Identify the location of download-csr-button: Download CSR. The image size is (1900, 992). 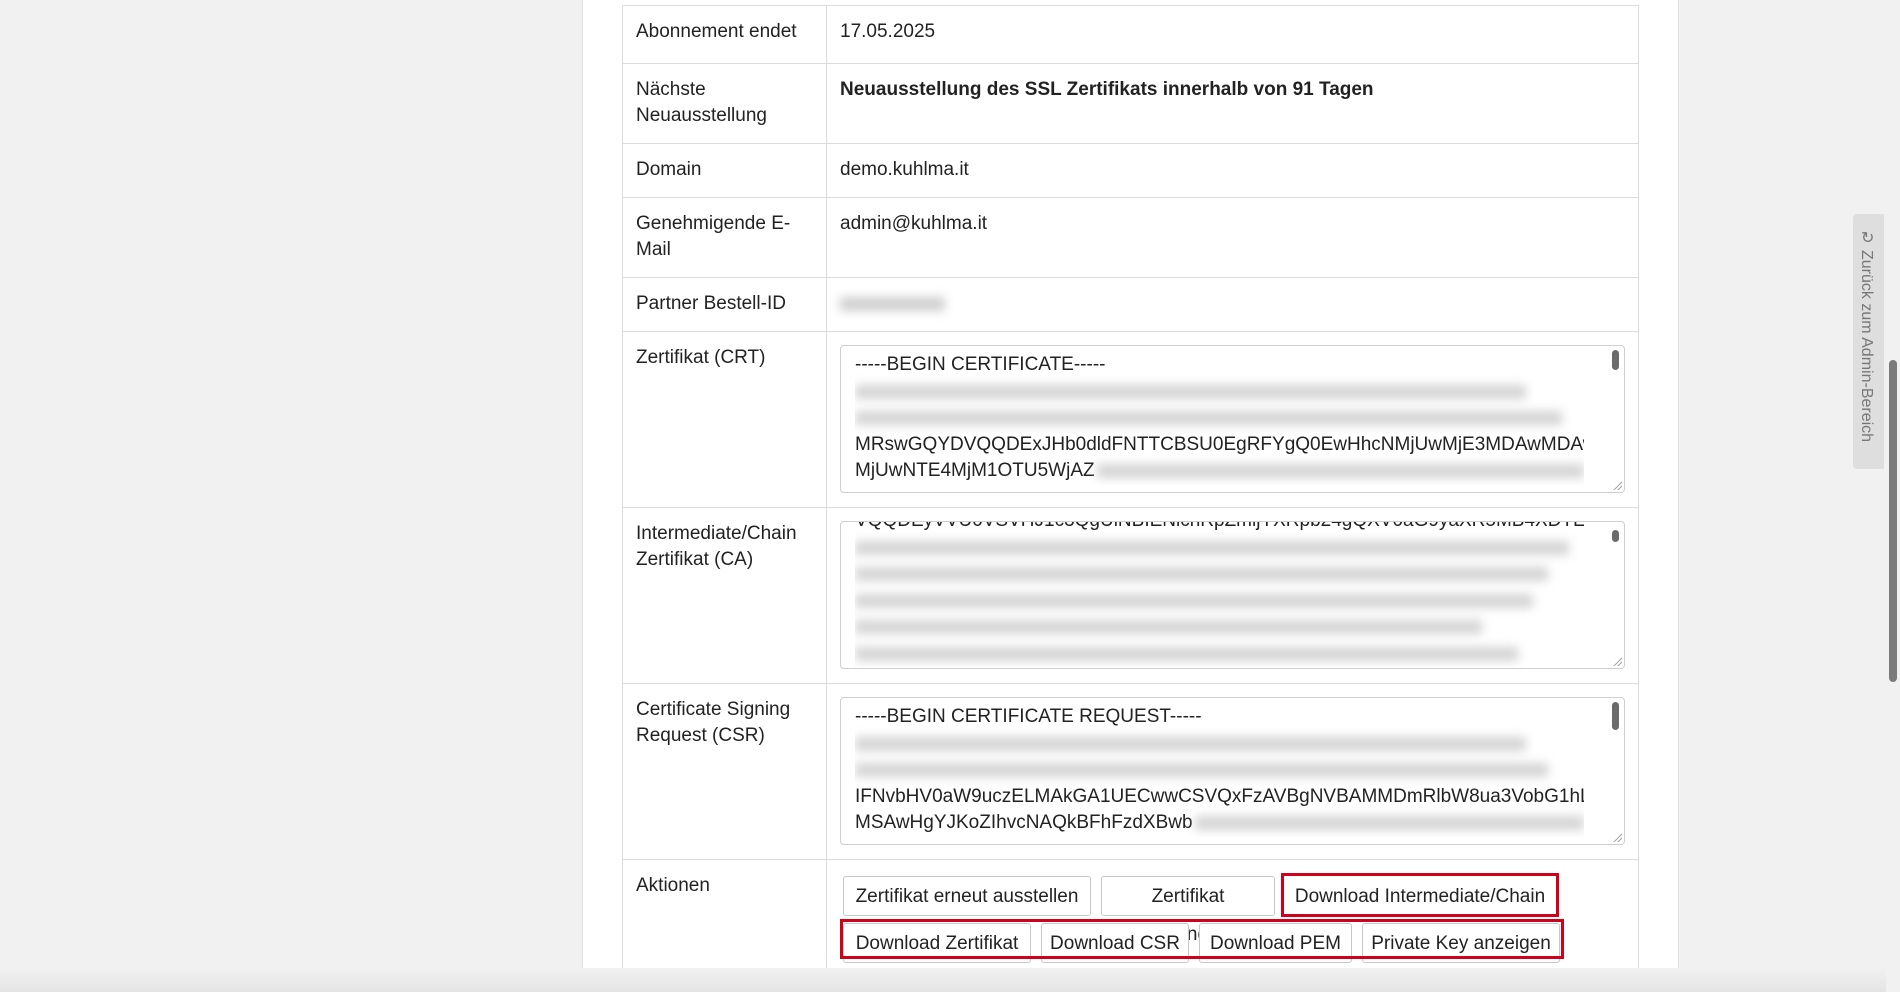
(1115, 943).